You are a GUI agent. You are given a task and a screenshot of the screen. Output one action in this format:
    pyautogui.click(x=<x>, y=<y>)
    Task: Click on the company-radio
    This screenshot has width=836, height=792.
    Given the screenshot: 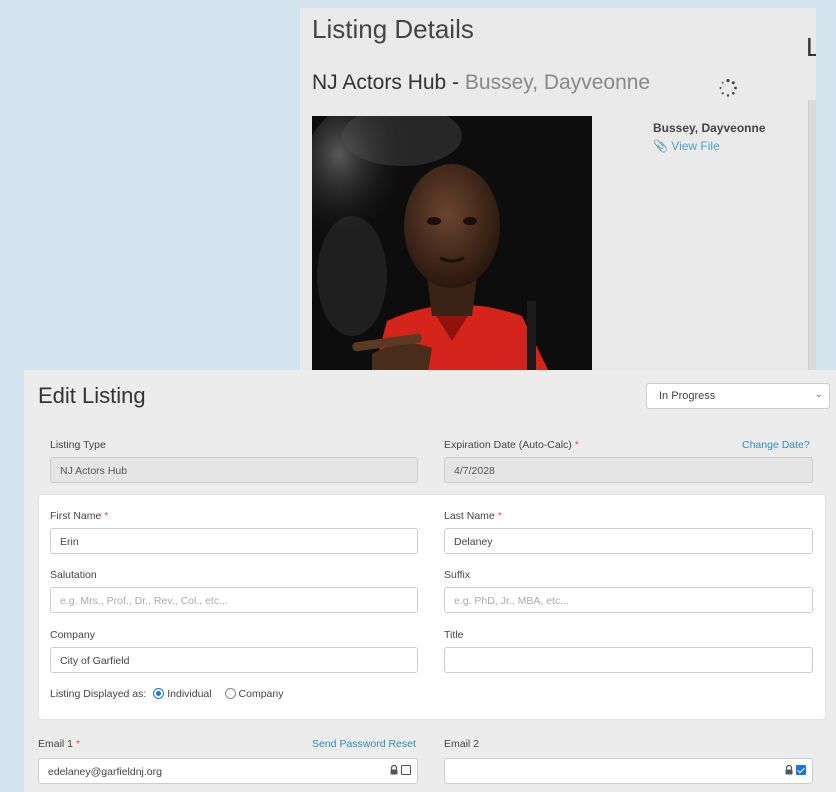 What is the action you would take?
    pyautogui.click(x=230, y=693)
    